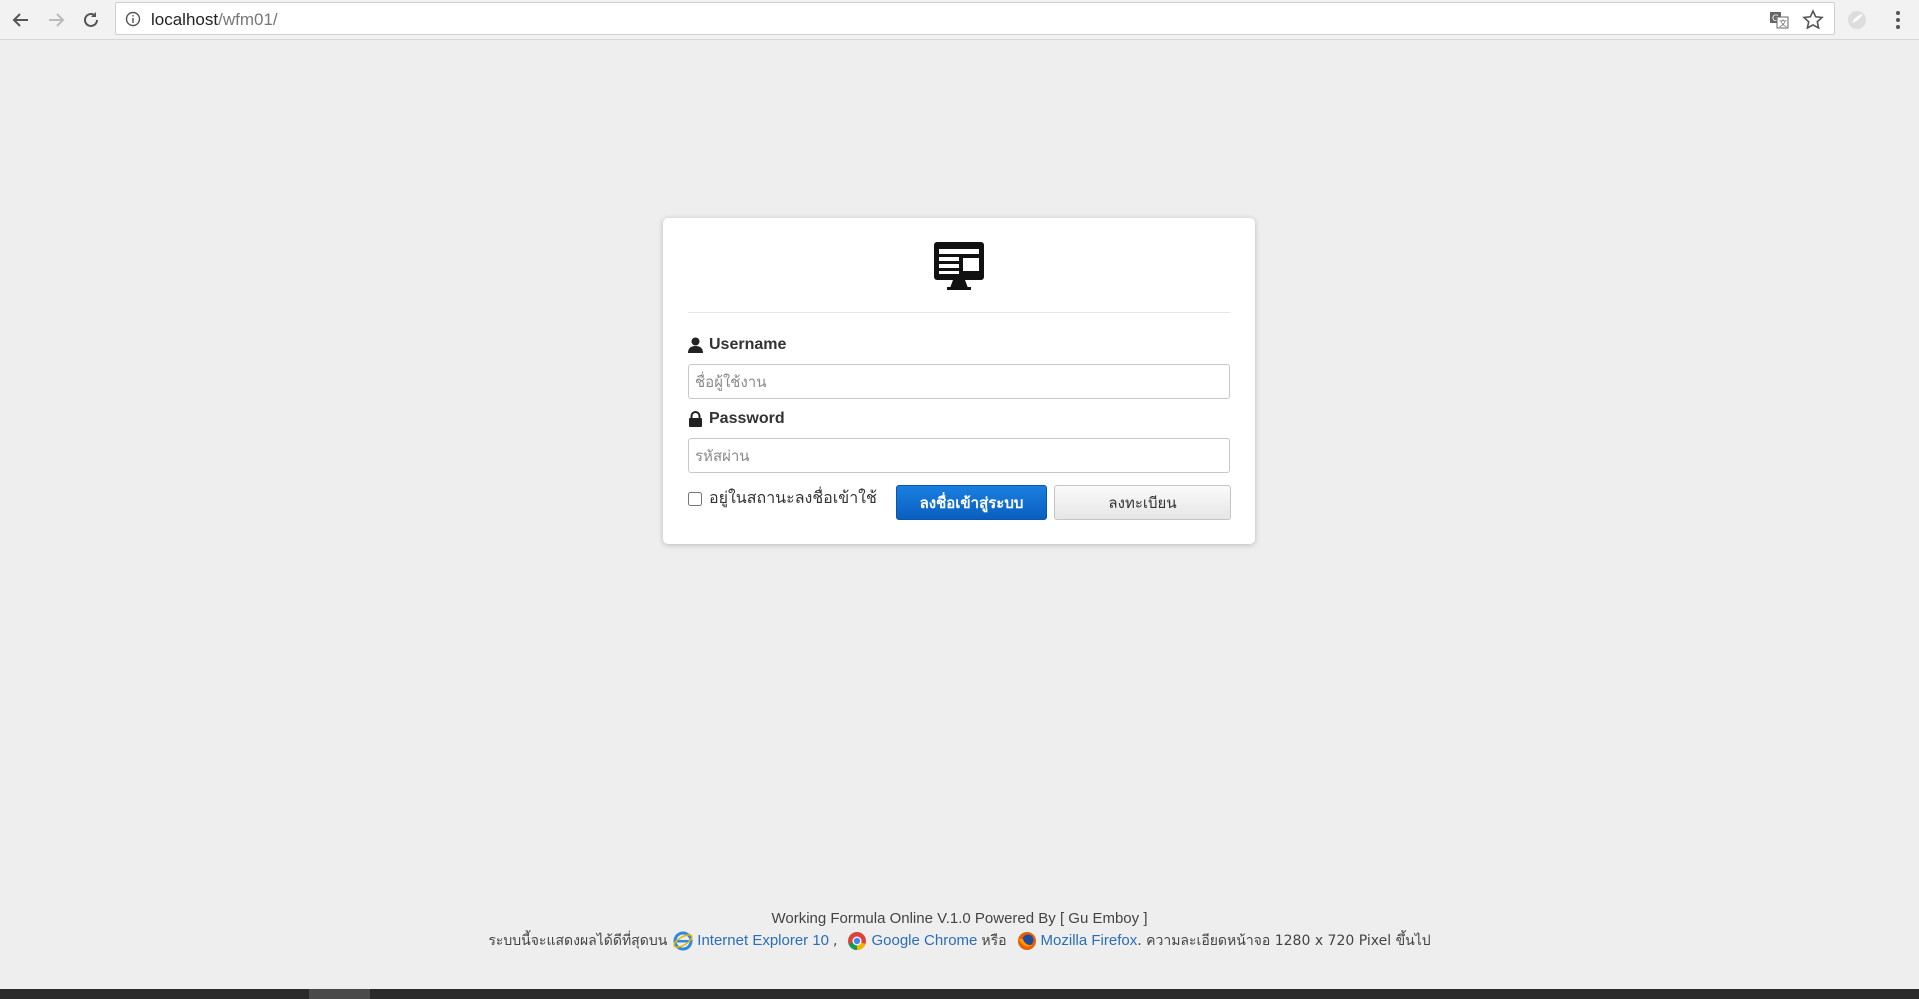 The height and width of the screenshot is (999, 1919). I want to click on login-button: ลงชื่อเข้าสู่ระบบ, so click(971, 502).